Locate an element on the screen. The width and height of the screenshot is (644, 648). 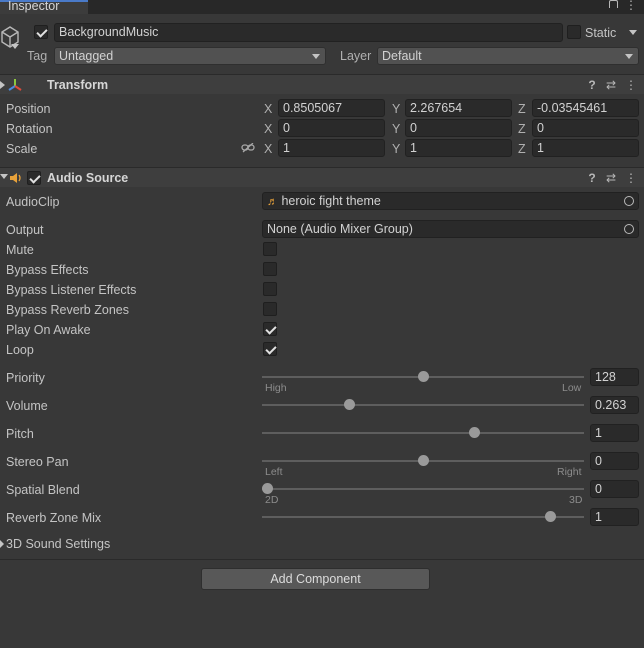
mute-checkbox is located at coordinates (270, 249).